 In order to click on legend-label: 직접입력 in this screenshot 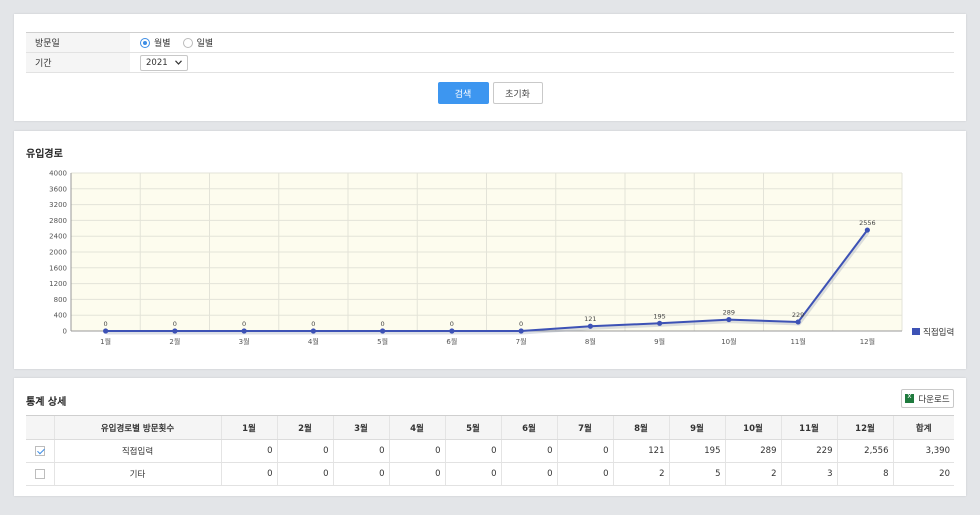, I will do `click(938, 332)`.